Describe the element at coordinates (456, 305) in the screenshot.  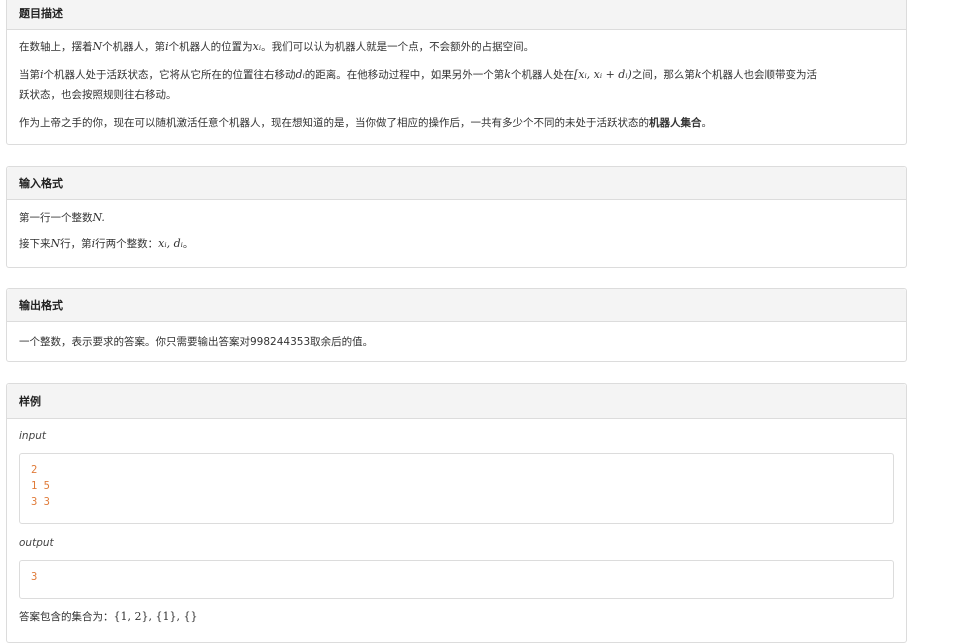
I see `output-format-title: 输出格式` at that location.